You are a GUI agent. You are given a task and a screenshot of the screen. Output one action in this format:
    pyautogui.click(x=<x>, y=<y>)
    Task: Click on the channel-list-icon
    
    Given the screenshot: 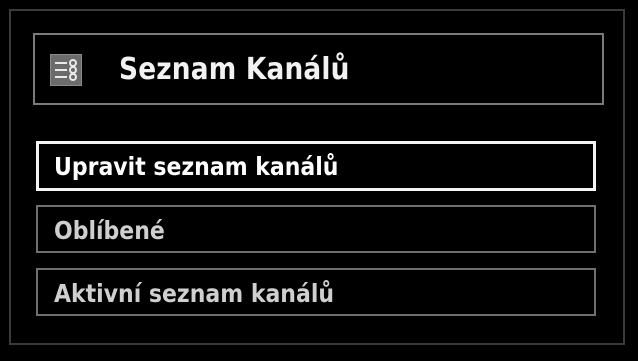 What is the action you would take?
    pyautogui.click(x=66, y=70)
    